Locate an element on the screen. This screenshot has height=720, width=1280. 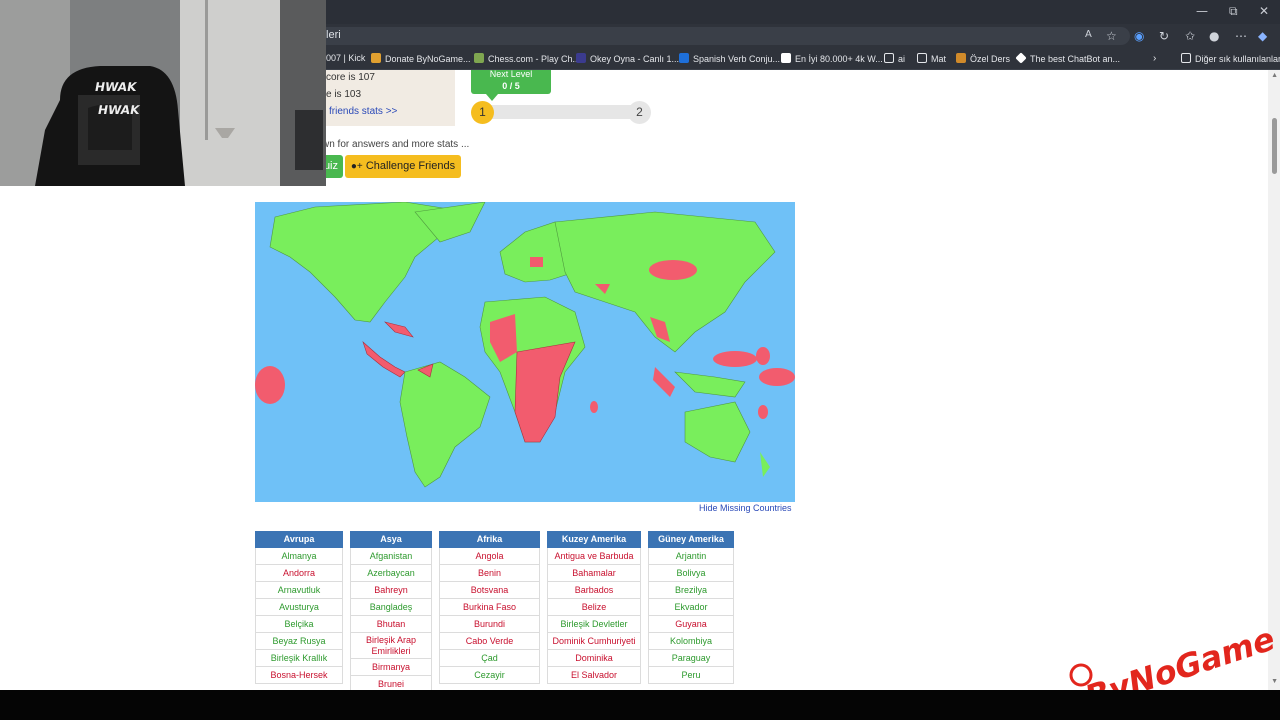
next-level-circle: 2 is located at coordinates (639, 112).